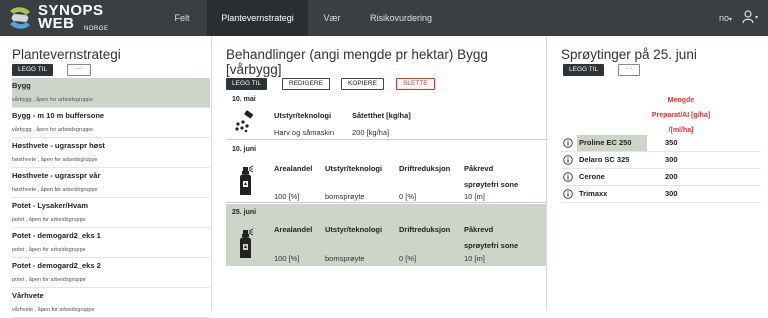 The image size is (768, 318). What do you see at coordinates (629, 54) in the screenshot?
I see `sprayings-panel-title: Sprøytinger på 25. juni` at bounding box center [629, 54].